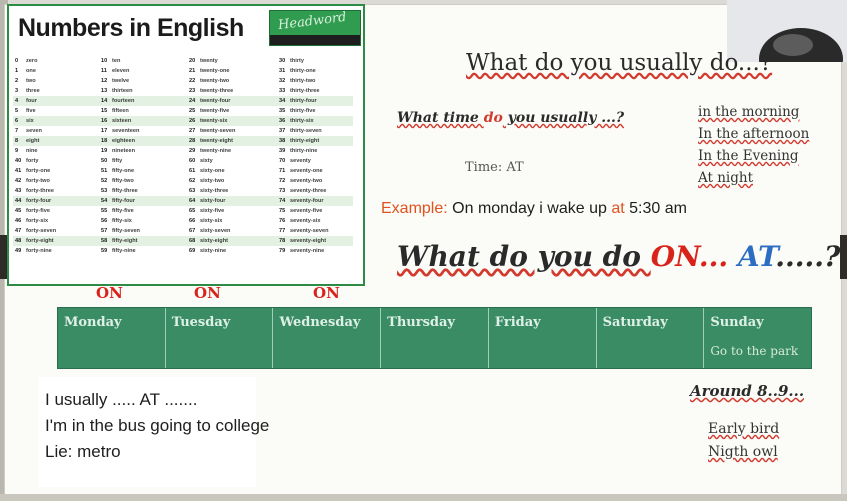 The width and height of the screenshot is (847, 501). Describe the element at coordinates (321, 221) in the screenshot. I see `number-entry: 76 seventy-six` at that location.